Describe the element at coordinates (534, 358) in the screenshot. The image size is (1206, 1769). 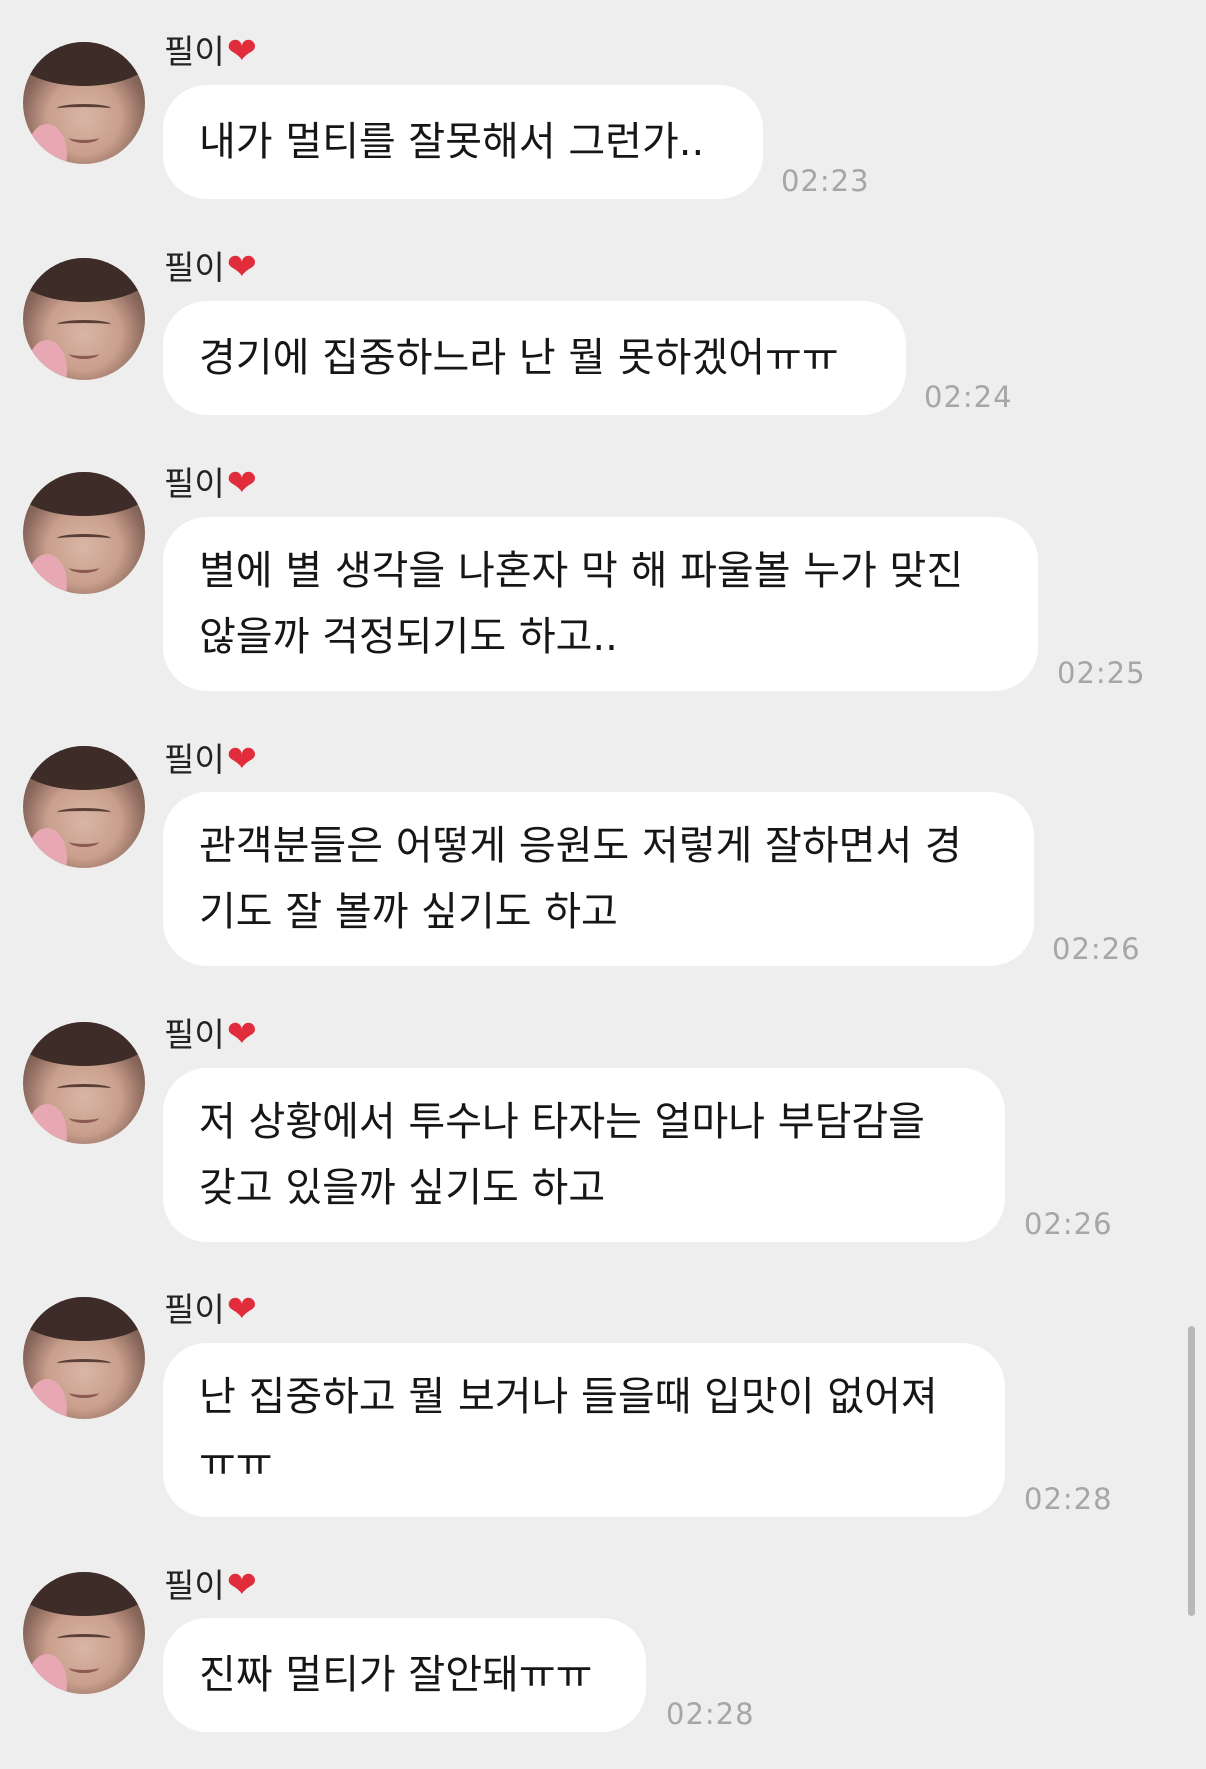
I see `message-bubble: 경기에 집중하느라 난 뭘 못하겠어ㅠㅠ` at that location.